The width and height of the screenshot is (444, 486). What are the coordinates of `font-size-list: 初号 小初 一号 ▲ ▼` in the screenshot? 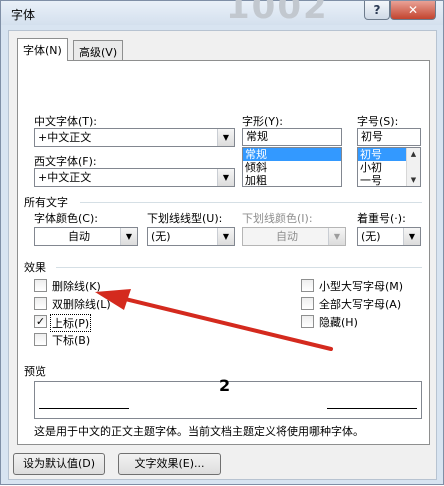 It's located at (389, 167).